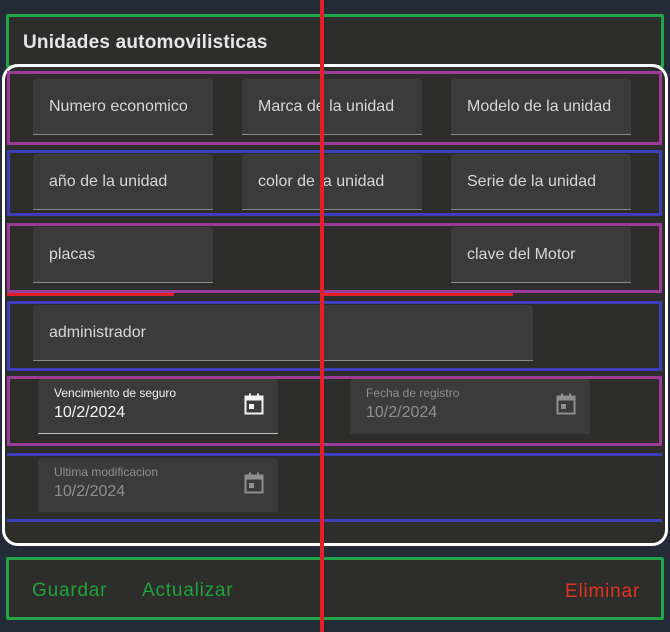 This screenshot has width=670, height=632. What do you see at coordinates (90, 294) in the screenshot?
I see `horizontal-guide-line-left` at bounding box center [90, 294].